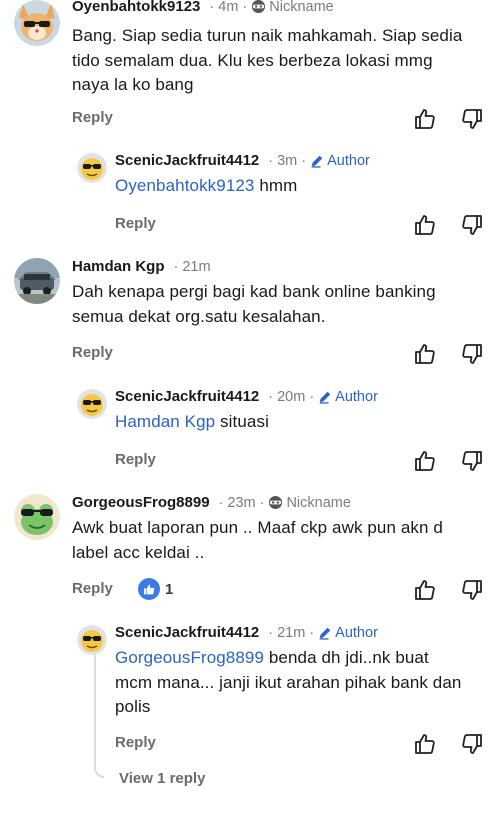  I want to click on body-line: Hamdan Kgp situasi, so click(192, 422).